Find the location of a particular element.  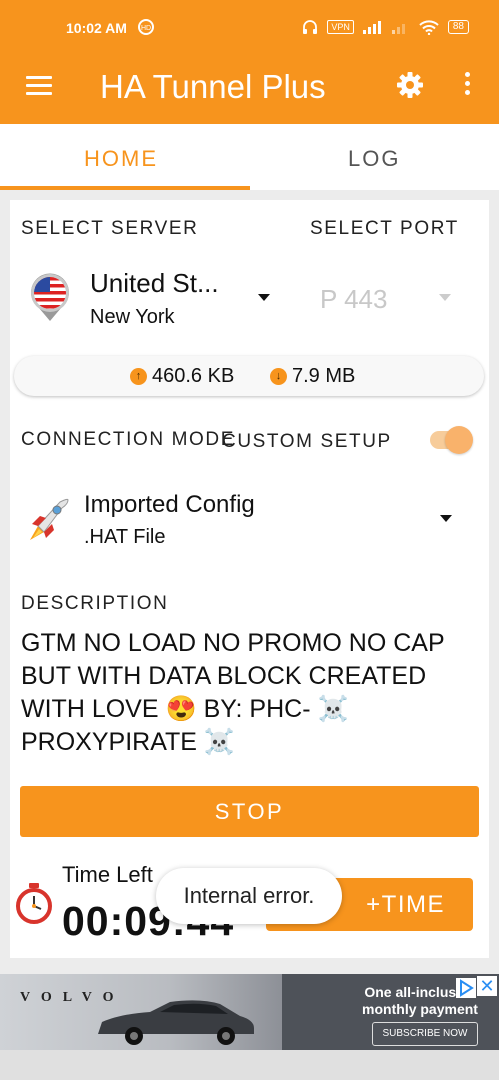

car-image-icon is located at coordinates (176, 1022).